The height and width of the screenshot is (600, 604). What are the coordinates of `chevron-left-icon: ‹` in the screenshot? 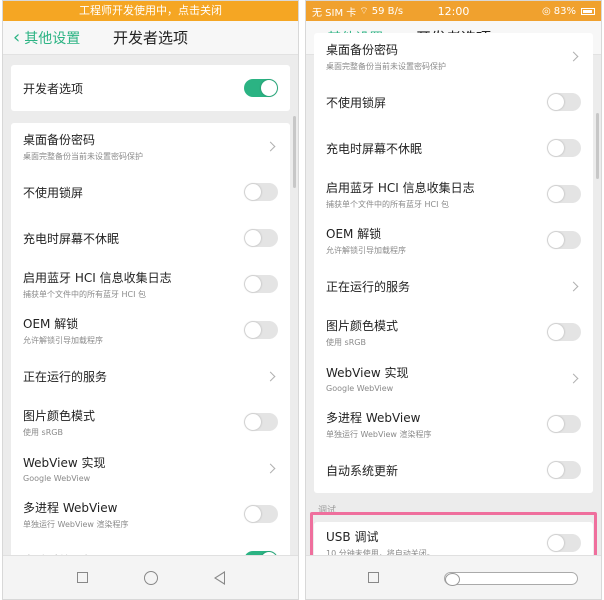 It's located at (17, 37).